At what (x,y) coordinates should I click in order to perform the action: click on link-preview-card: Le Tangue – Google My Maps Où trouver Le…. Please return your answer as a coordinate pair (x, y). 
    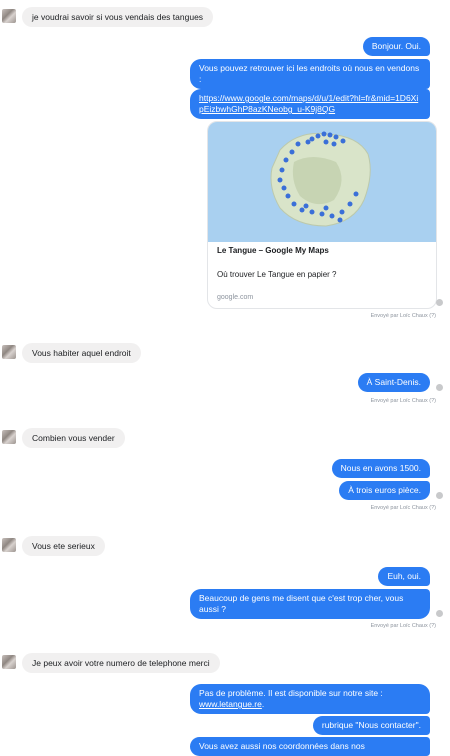
    Looking at the image, I should click on (322, 215).